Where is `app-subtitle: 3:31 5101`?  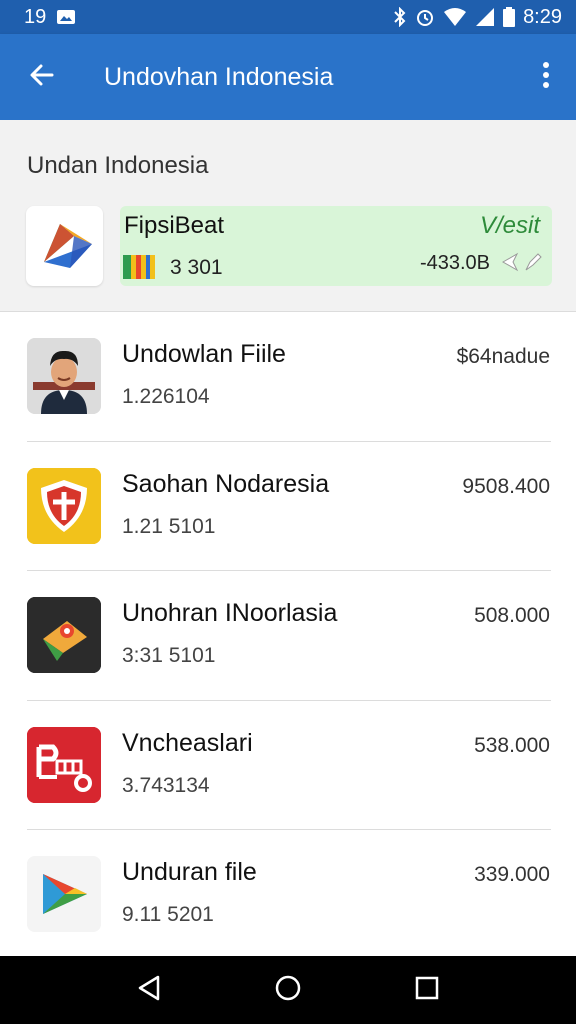
app-subtitle: 3:31 5101 is located at coordinates (169, 655).